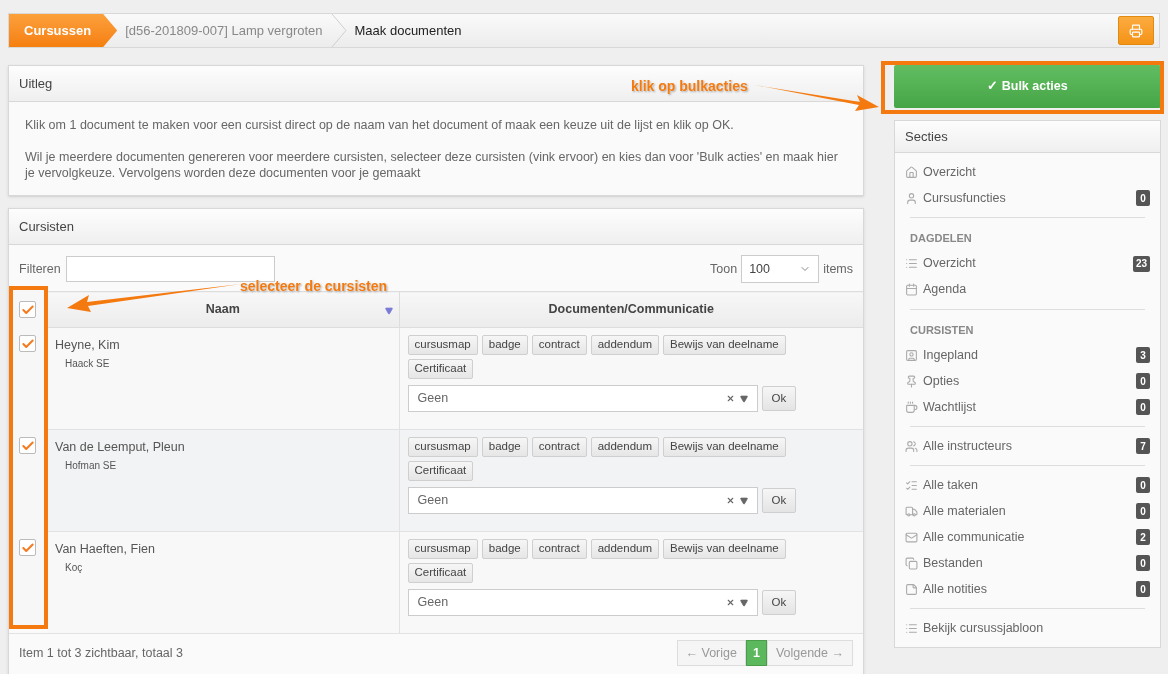 The image size is (1168, 674). I want to click on sidebar-item: Alle communicatie 2, so click(1027, 537).